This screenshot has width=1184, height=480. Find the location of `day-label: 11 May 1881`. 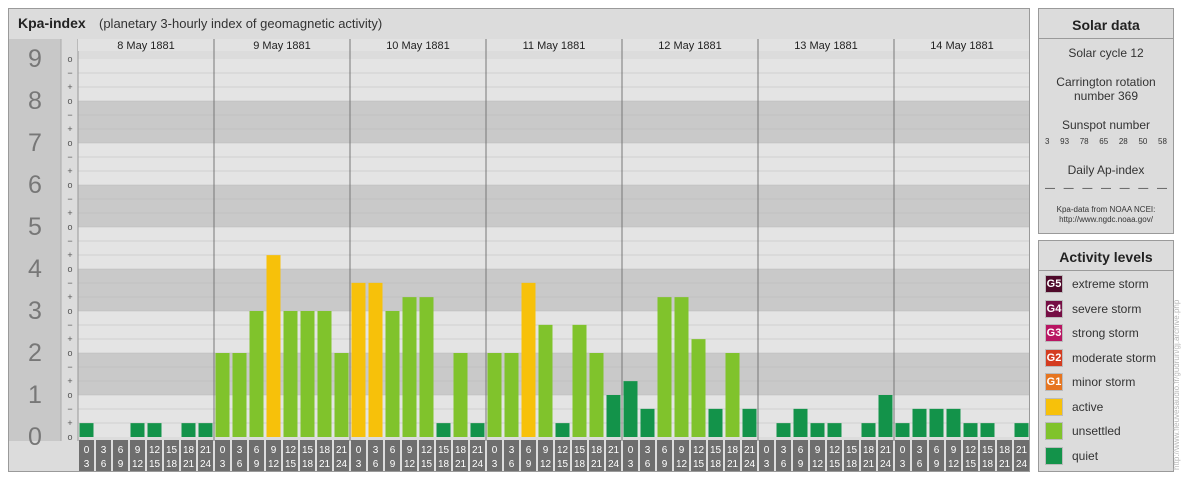

day-label: 11 May 1881 is located at coordinates (554, 46).